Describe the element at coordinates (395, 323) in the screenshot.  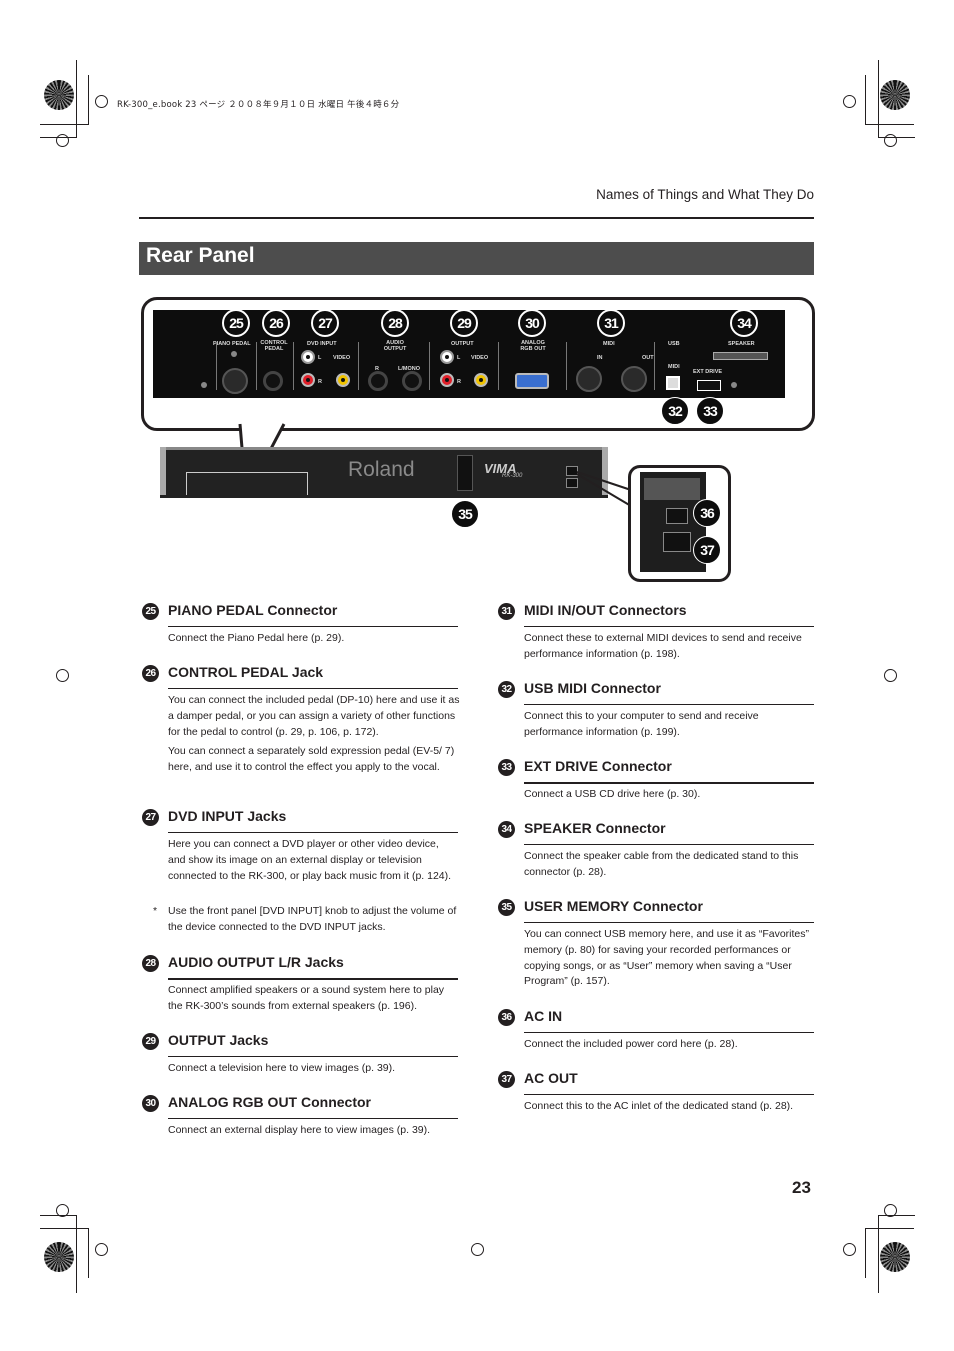
I see `callout-number: 28` at that location.